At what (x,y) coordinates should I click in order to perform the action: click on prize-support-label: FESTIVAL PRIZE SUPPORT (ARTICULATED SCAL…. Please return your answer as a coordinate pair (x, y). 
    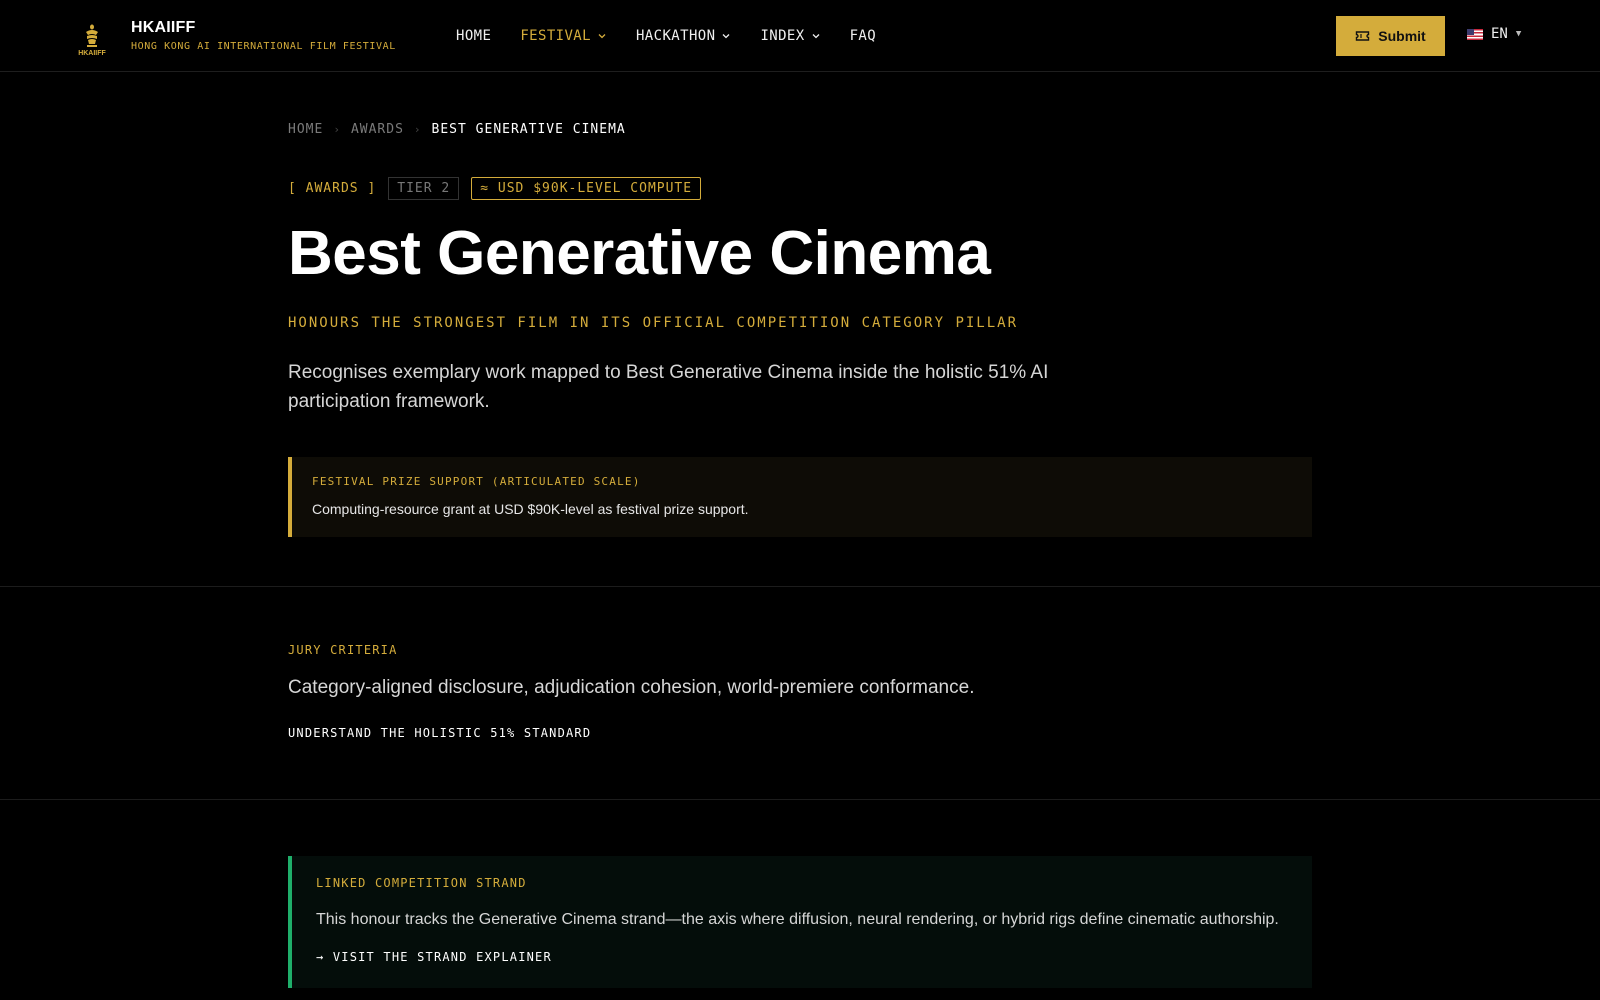
    Looking at the image, I should click on (476, 481).